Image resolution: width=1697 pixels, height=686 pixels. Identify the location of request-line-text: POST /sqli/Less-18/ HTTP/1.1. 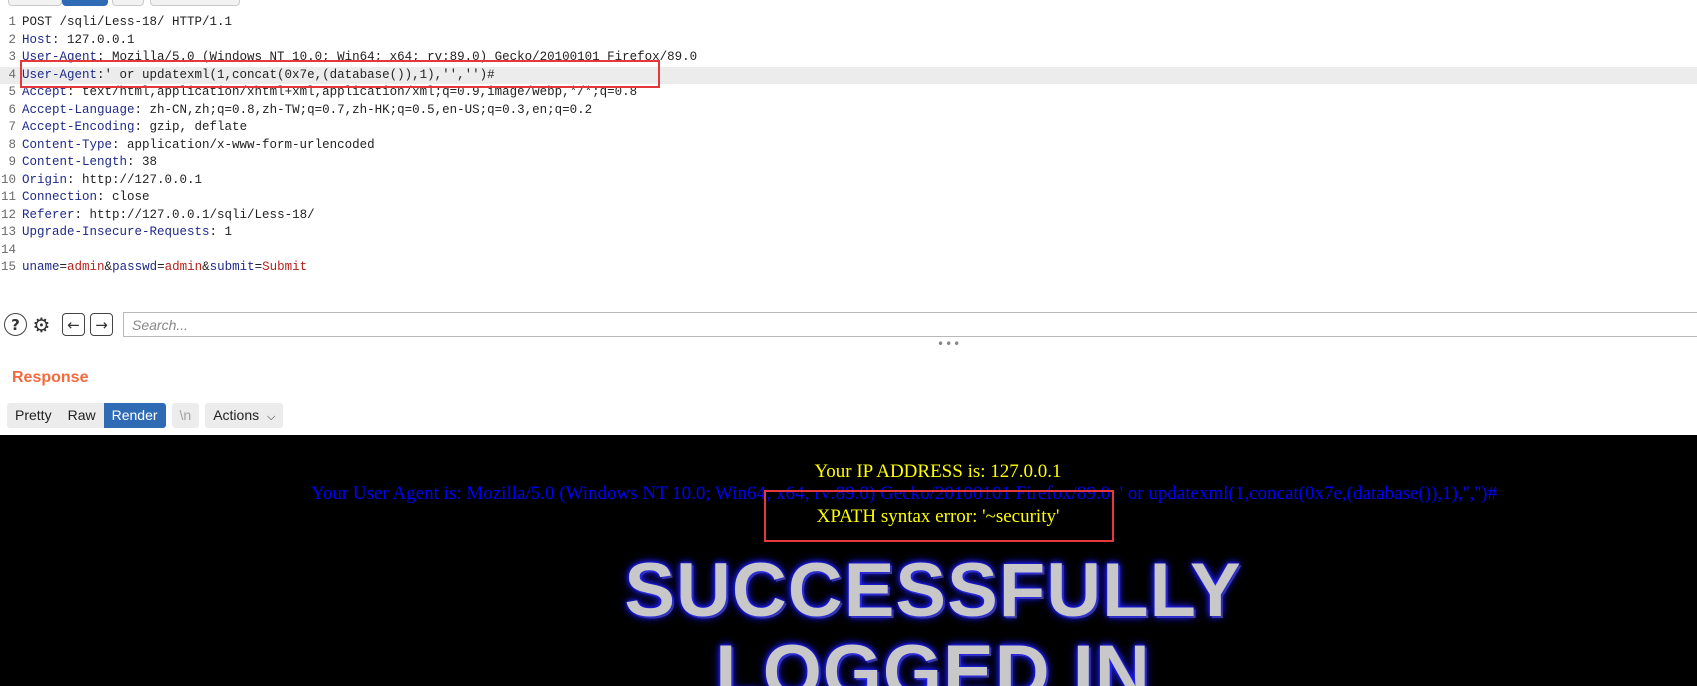
(127, 22).